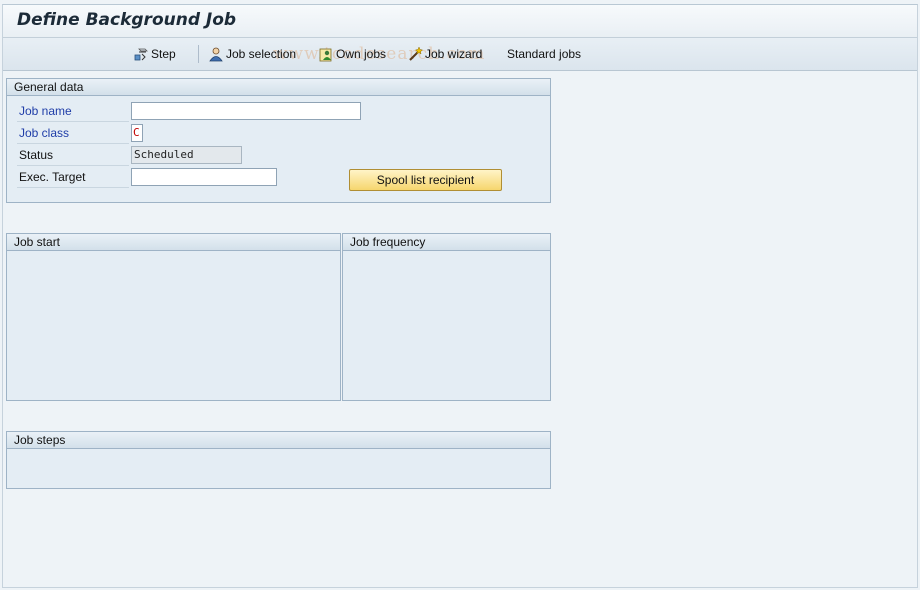 The height and width of the screenshot is (590, 920). What do you see at coordinates (198, 54) in the screenshot?
I see `toolbar-separator` at bounding box center [198, 54].